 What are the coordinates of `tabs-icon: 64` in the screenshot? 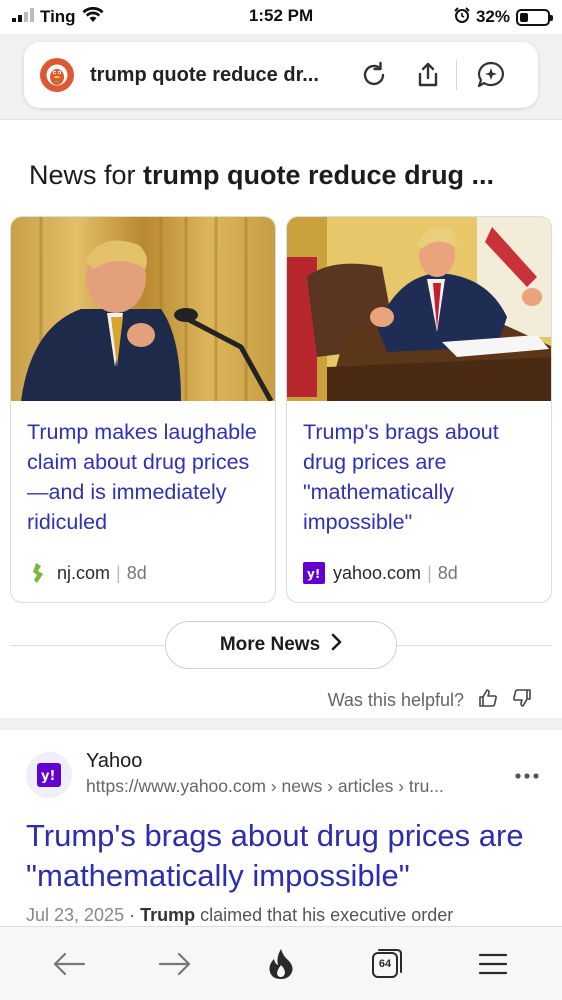 It's located at (387, 964).